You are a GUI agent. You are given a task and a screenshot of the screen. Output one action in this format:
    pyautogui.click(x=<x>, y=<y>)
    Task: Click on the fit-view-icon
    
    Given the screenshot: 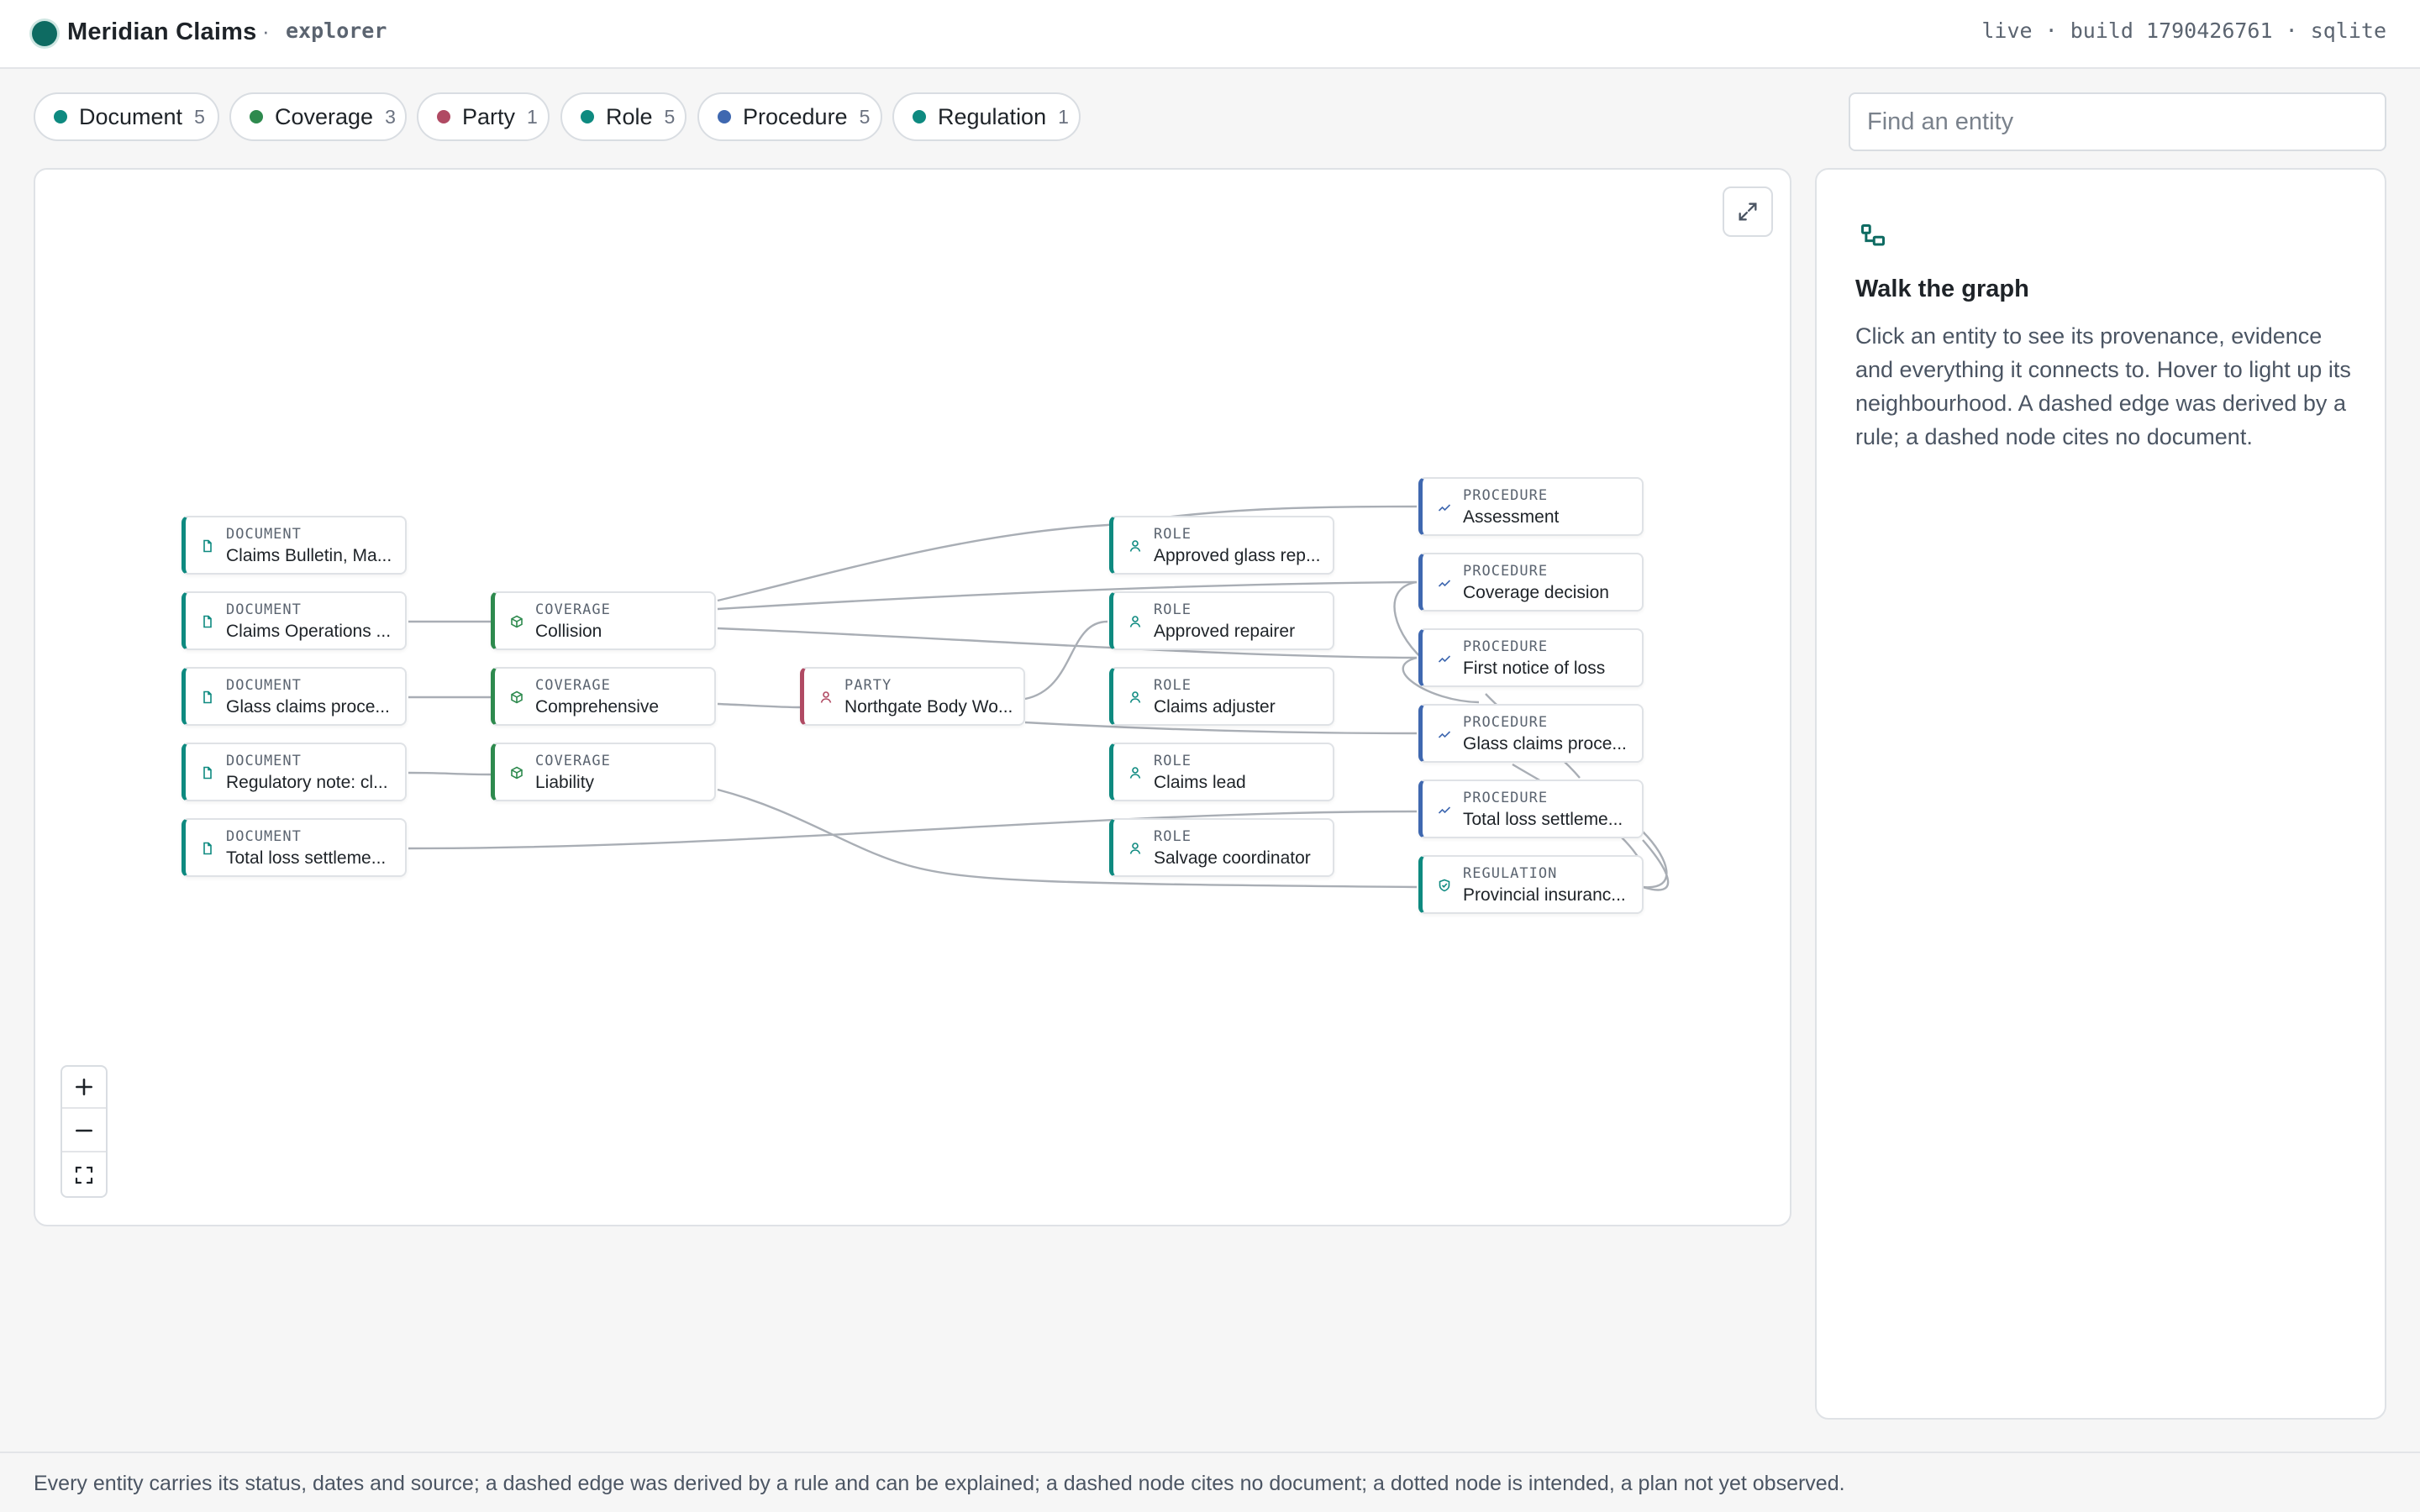 What is the action you would take?
    pyautogui.click(x=84, y=1175)
    